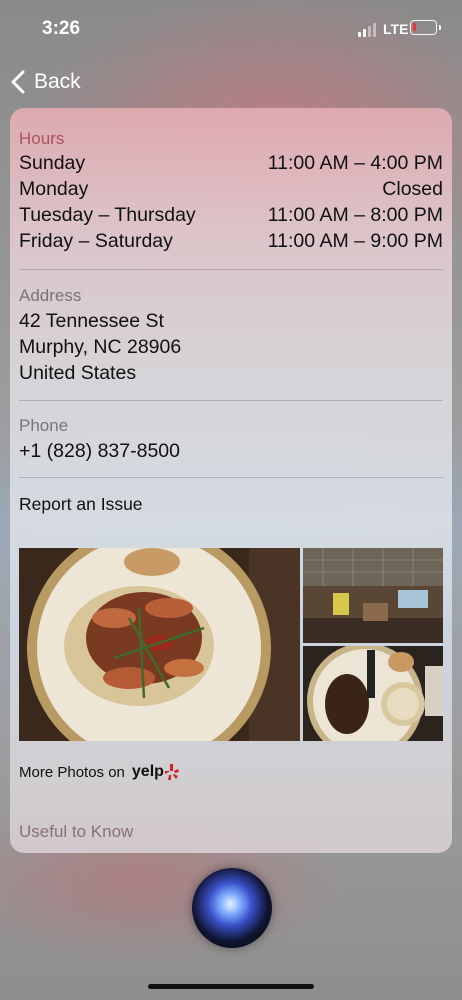 This screenshot has width=462, height=1000. Describe the element at coordinates (52, 163) in the screenshot. I see `hours-day: Sunday` at that location.